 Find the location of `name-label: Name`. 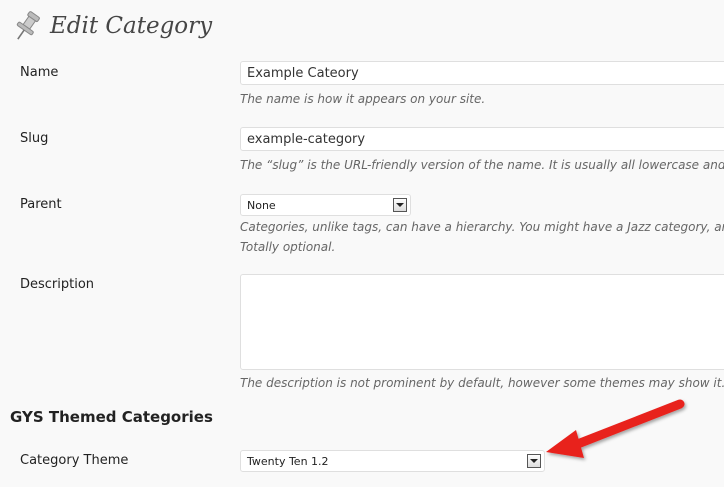

name-label: Name is located at coordinates (39, 72).